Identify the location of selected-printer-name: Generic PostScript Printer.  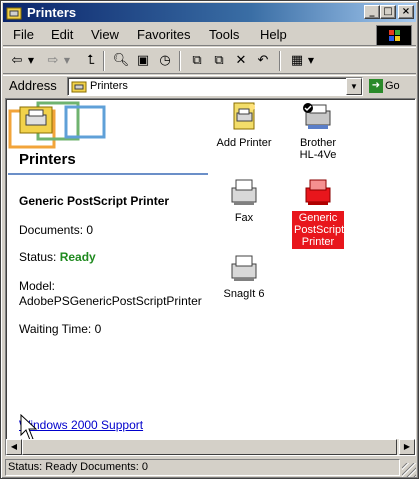
(94, 201).